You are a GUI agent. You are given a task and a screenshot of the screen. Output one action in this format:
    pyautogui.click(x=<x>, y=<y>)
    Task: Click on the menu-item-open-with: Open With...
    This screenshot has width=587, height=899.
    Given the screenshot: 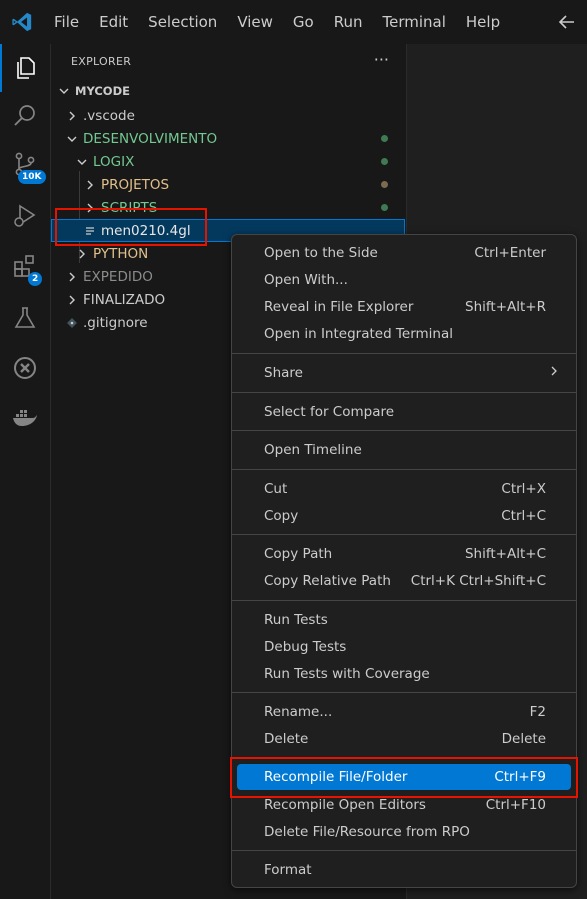 What is the action you would take?
    pyautogui.click(x=404, y=280)
    